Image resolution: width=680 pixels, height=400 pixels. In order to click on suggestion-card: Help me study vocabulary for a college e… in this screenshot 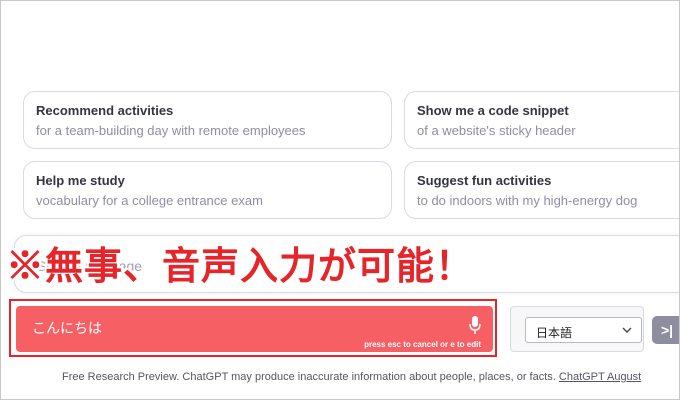, I will do `click(207, 190)`.